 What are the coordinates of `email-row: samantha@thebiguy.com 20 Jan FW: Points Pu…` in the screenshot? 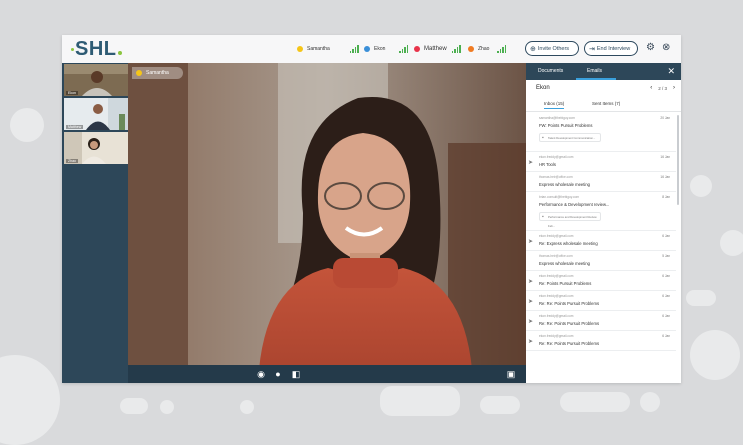 It's located at (601, 132).